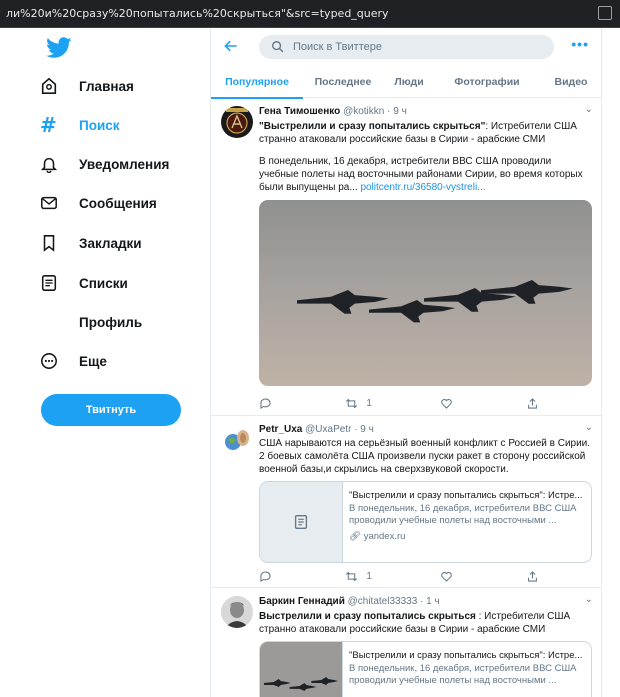 The image size is (620, 697). I want to click on sidebar-item-label: Списки, so click(103, 283).